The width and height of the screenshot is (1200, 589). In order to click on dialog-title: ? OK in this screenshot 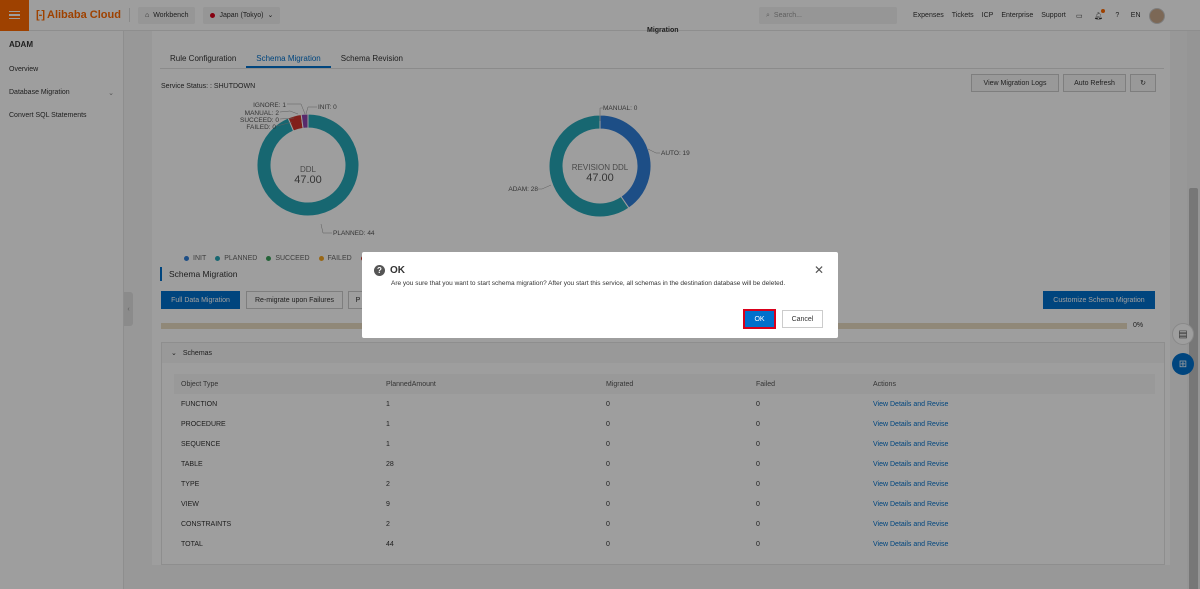, I will do `click(389, 270)`.